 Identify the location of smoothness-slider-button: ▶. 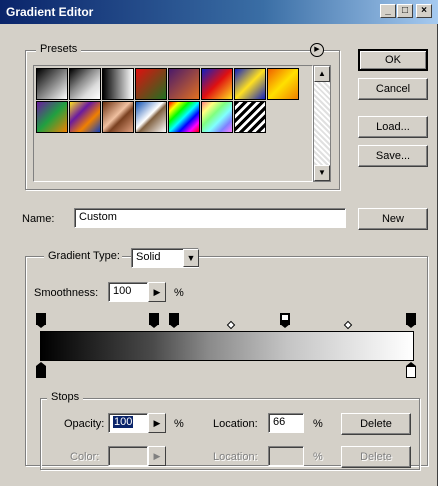
(157, 292).